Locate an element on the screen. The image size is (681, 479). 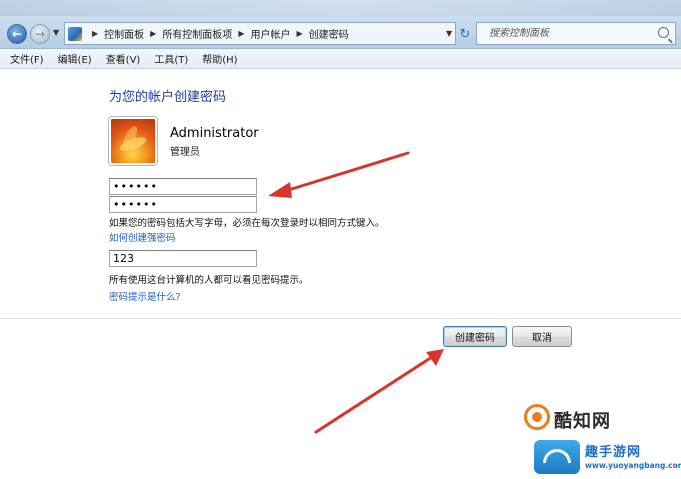
watermark-brand: 趣手游网 is located at coordinates (613, 452).